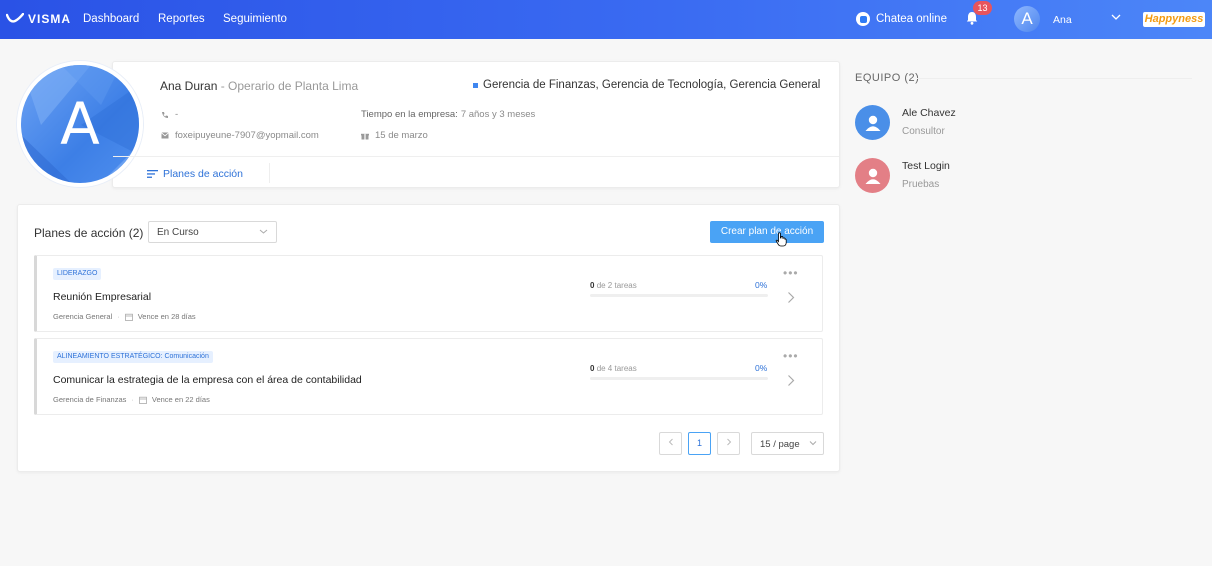  I want to click on notification-badge: 13, so click(982, 8).